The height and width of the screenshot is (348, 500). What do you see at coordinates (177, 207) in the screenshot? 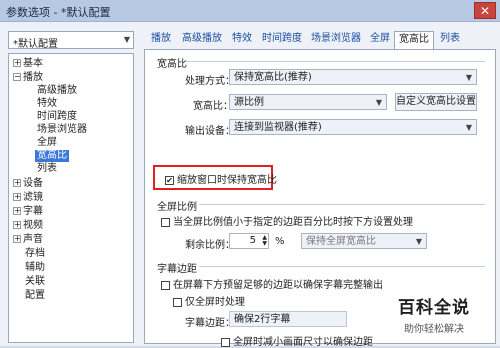
I see `fullscreen-group-title: 全屏比例` at bounding box center [177, 207].